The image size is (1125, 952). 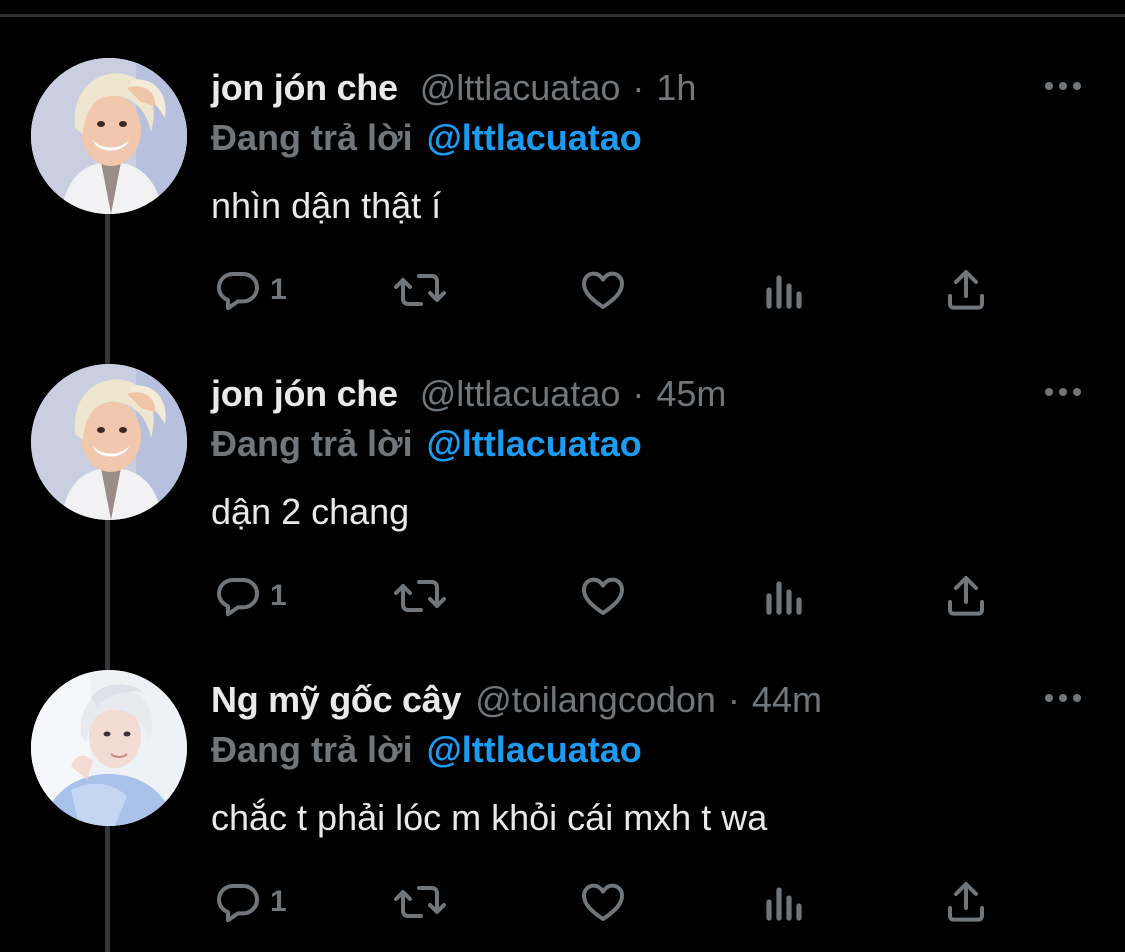 I want to click on like-icon, so click(x=603, y=902).